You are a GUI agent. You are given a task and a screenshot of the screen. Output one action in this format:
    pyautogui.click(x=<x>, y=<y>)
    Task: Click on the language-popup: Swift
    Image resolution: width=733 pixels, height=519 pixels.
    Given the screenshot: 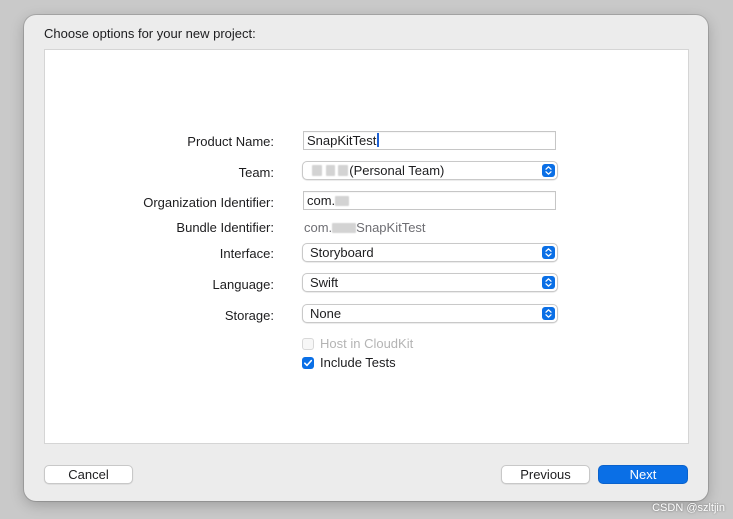 What is the action you would take?
    pyautogui.click(x=430, y=282)
    